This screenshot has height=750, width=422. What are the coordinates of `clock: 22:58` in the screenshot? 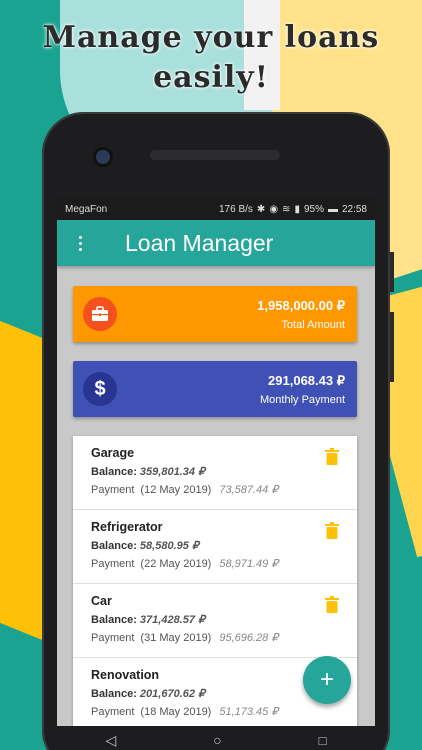 It's located at (354, 209).